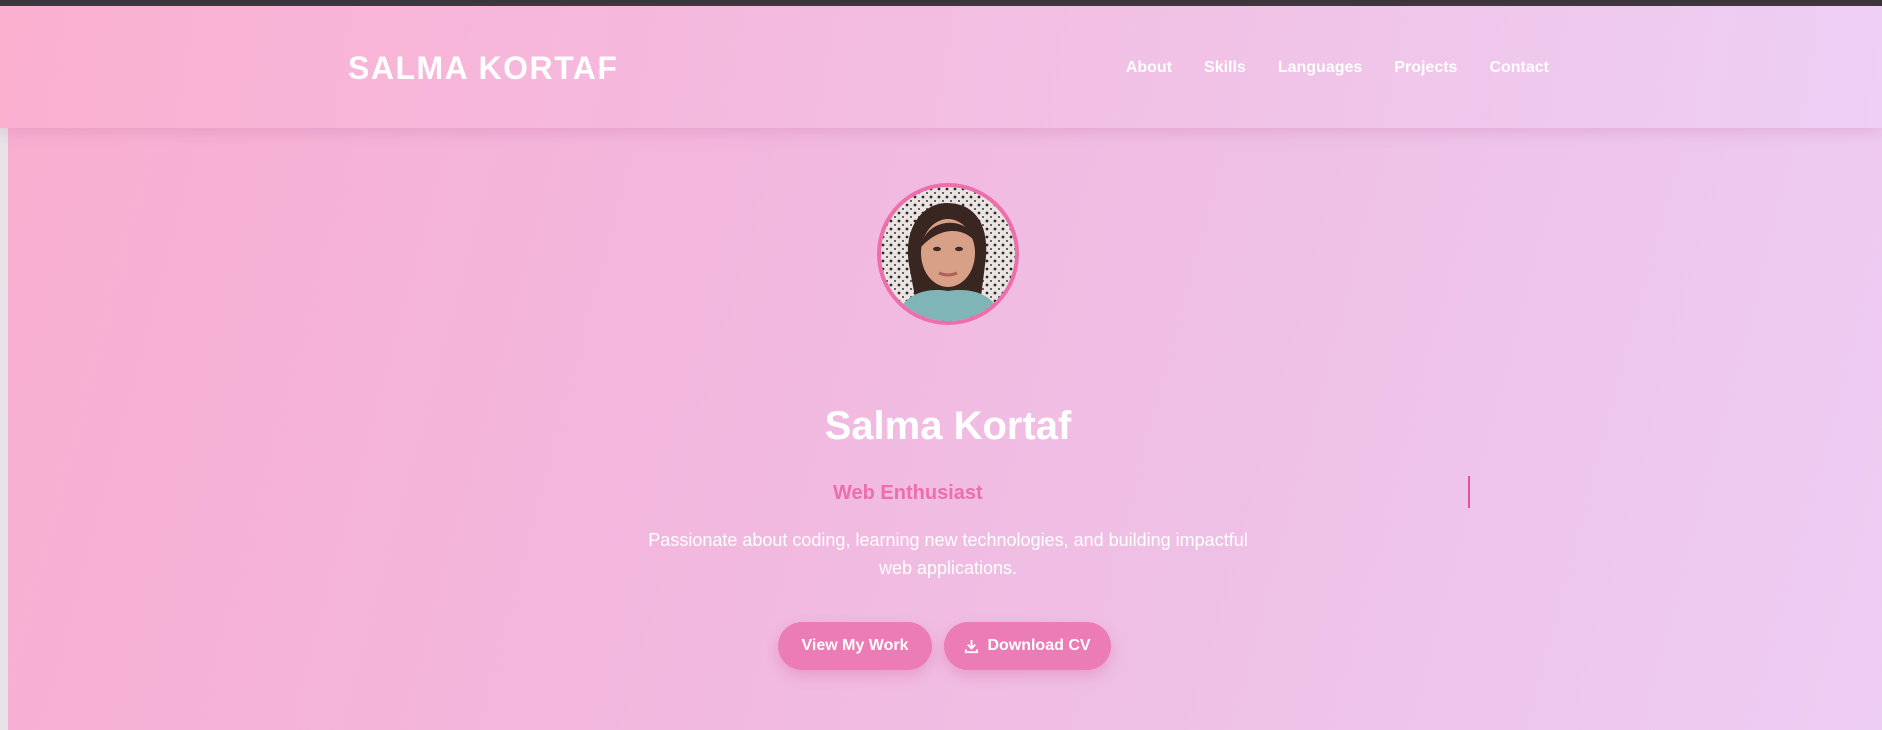 This screenshot has width=1882, height=730. I want to click on nav-about: About, so click(1149, 68).